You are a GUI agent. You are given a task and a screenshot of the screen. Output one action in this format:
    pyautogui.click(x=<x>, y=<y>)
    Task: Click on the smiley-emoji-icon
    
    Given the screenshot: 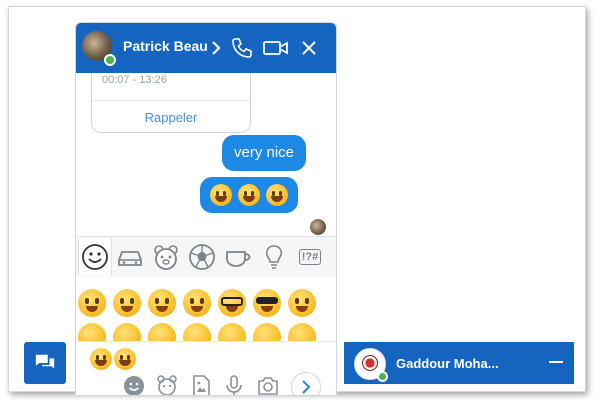 What is the action you would take?
    pyautogui.click(x=249, y=195)
    